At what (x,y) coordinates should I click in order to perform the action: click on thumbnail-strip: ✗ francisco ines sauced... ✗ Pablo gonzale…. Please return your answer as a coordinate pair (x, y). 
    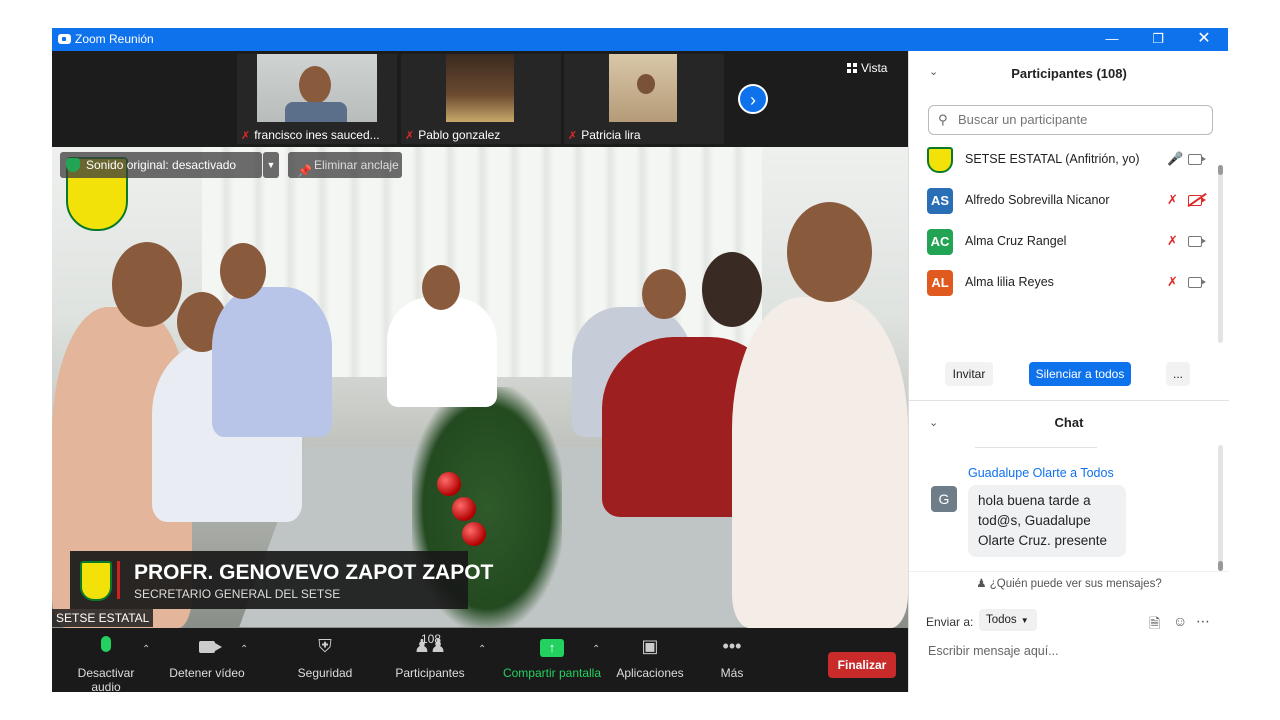
    Looking at the image, I should click on (480, 99).